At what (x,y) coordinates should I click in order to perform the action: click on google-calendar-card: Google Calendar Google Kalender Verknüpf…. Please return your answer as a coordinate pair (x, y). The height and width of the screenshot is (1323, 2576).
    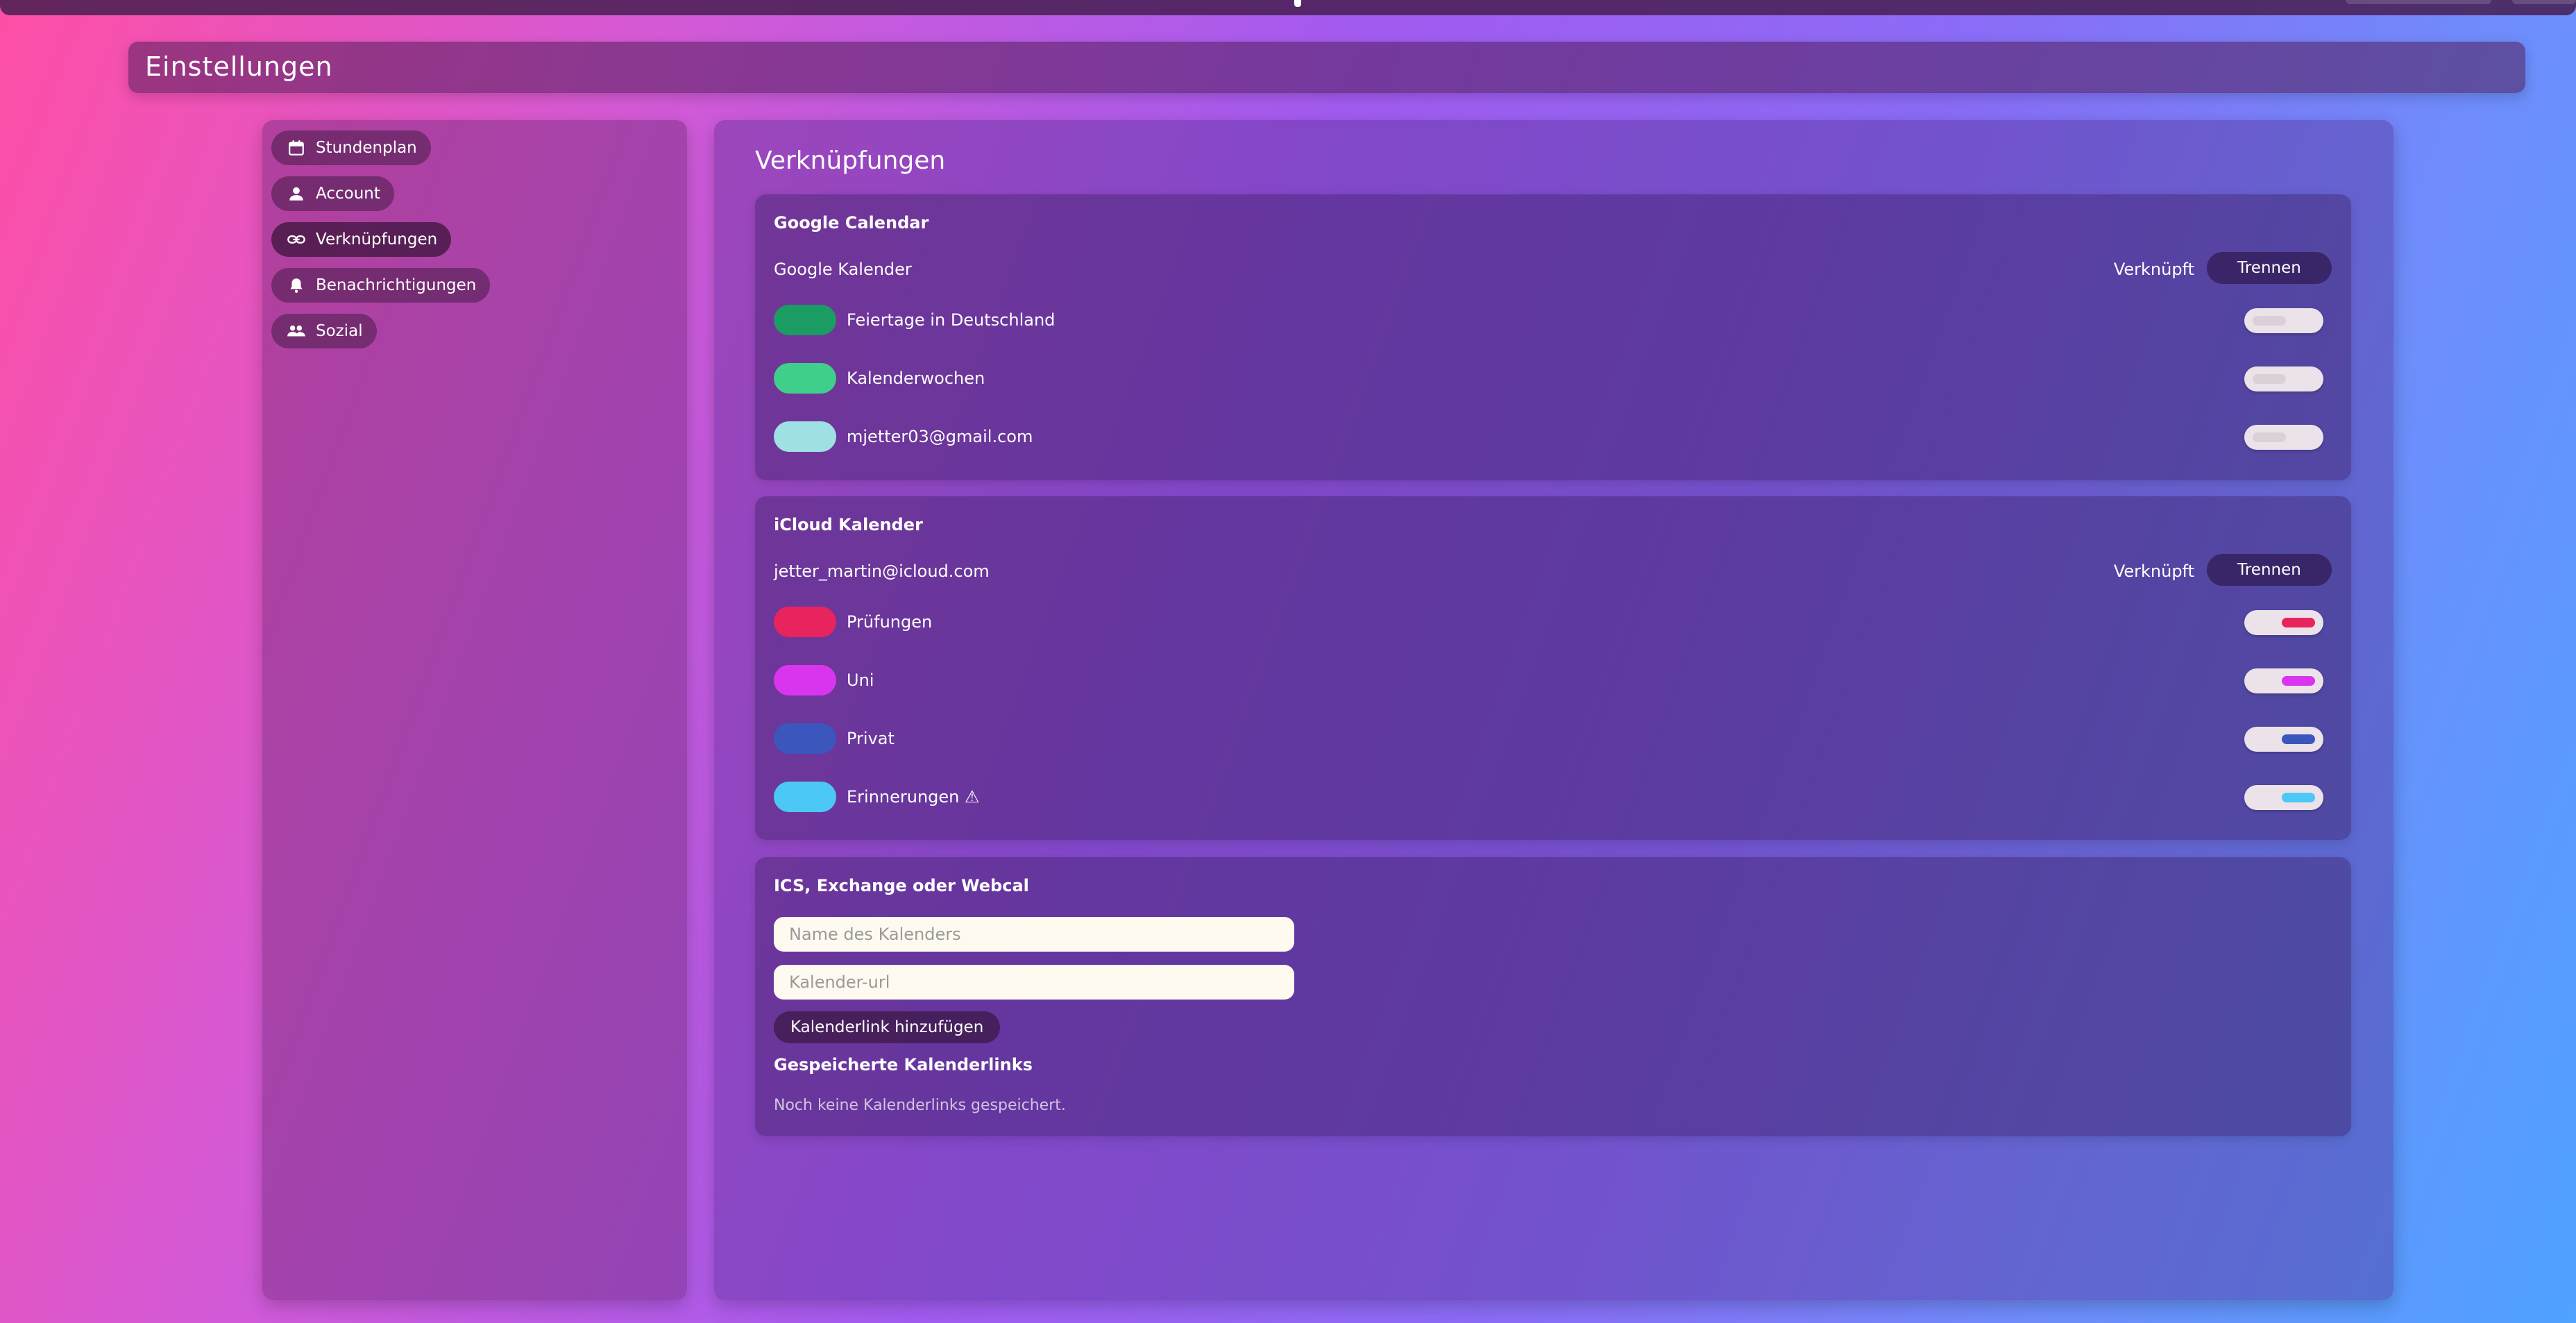
    Looking at the image, I should click on (1553, 337).